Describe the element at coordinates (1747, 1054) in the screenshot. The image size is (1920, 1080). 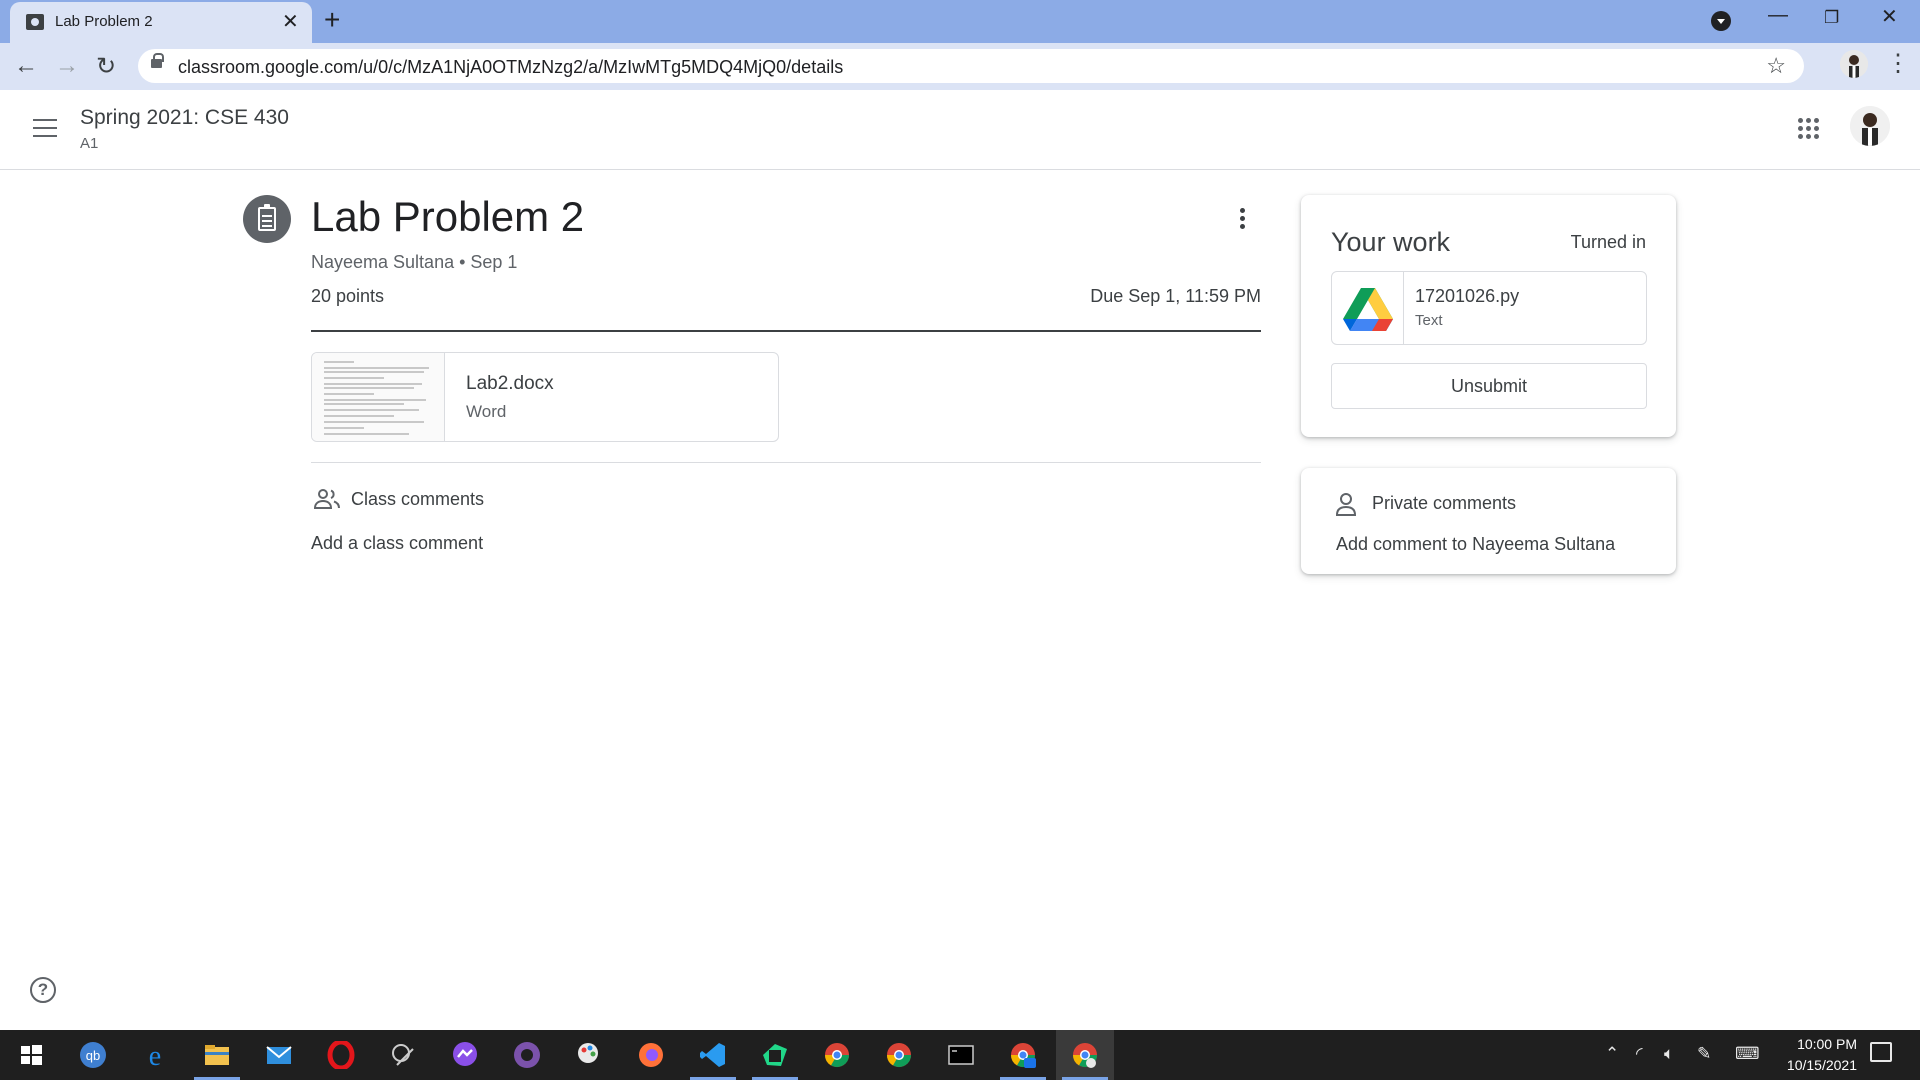
I see `keyboard-icon: ⌨` at that location.